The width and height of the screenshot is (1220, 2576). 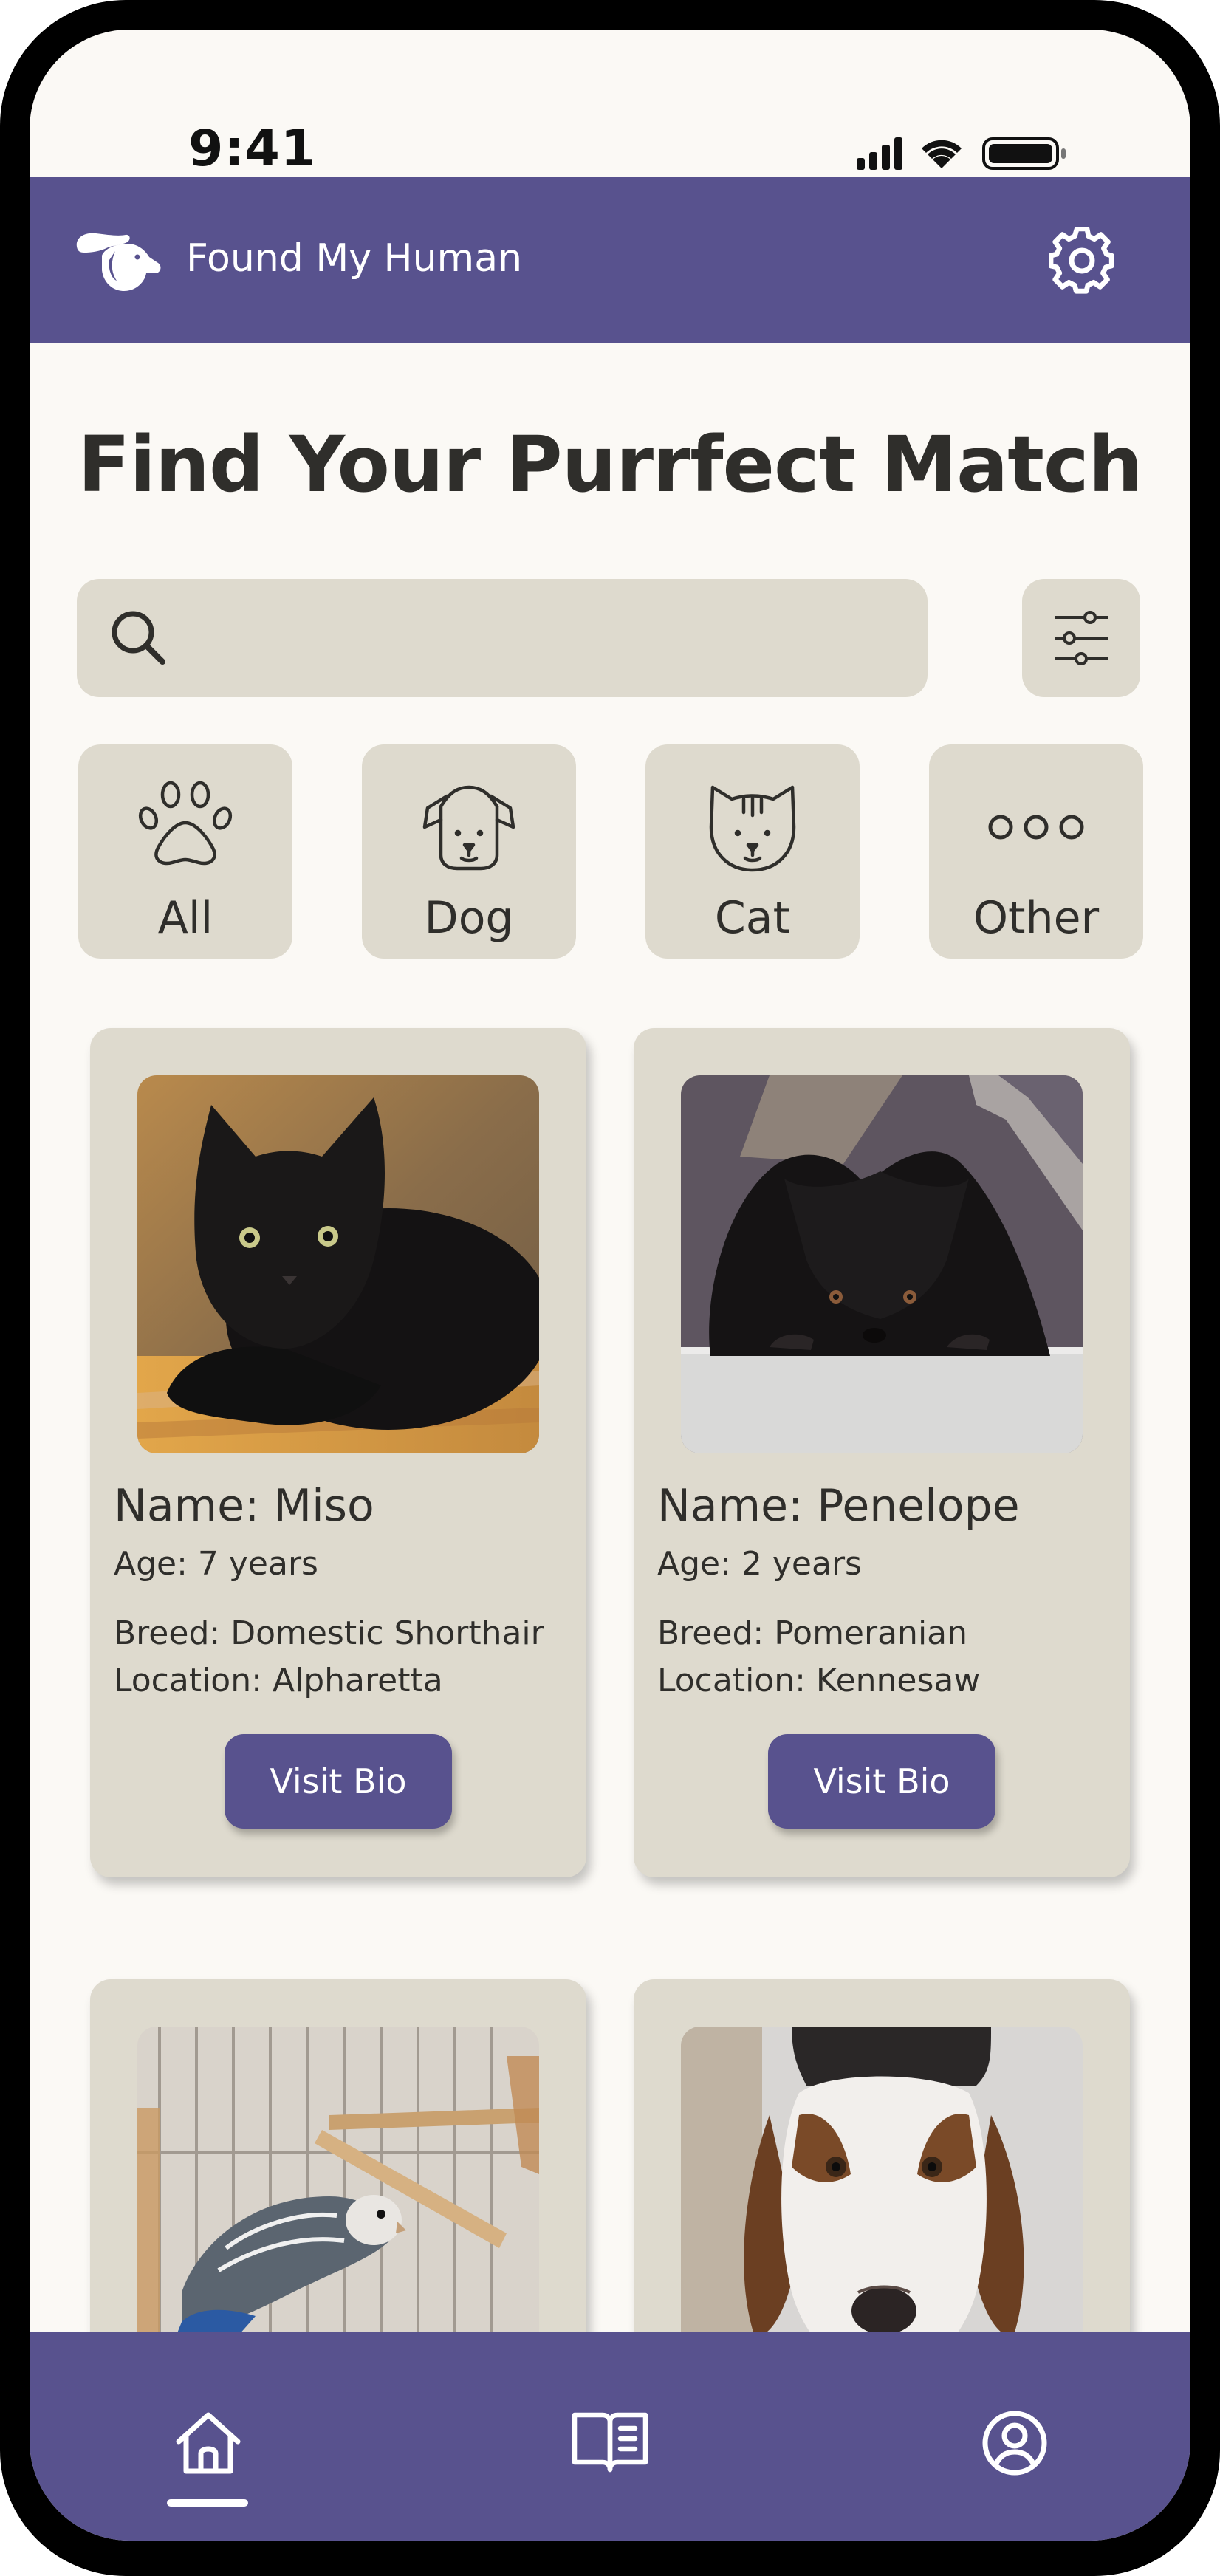 I want to click on pet-breed: Breed: Domestic Shorthair, so click(x=329, y=1633).